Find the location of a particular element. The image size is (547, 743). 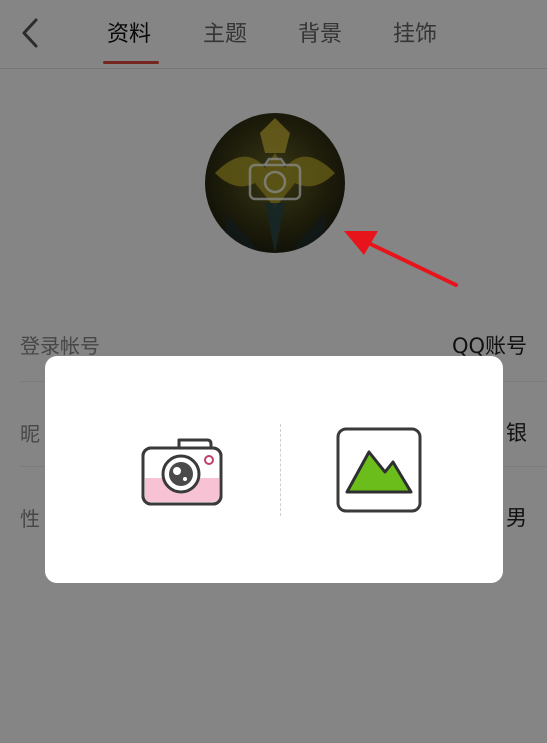

album-option-button is located at coordinates (379, 470).